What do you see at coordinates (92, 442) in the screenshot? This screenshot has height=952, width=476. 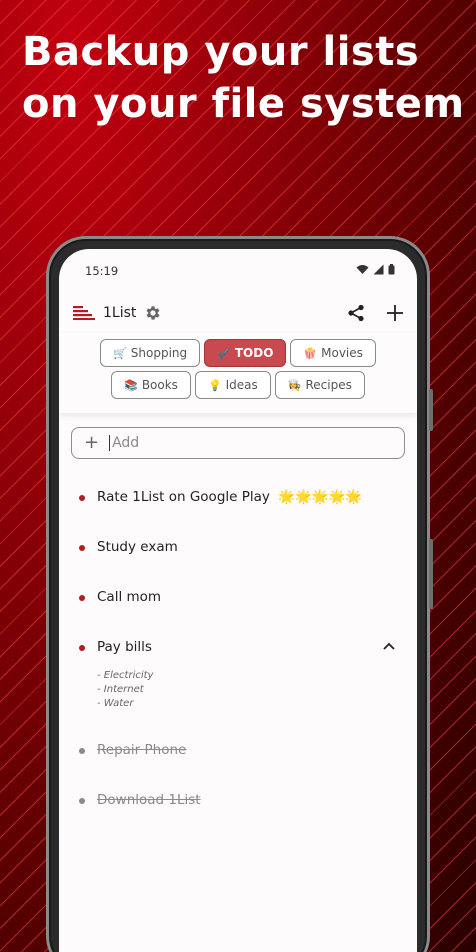 I see `plus-icon: +` at bounding box center [92, 442].